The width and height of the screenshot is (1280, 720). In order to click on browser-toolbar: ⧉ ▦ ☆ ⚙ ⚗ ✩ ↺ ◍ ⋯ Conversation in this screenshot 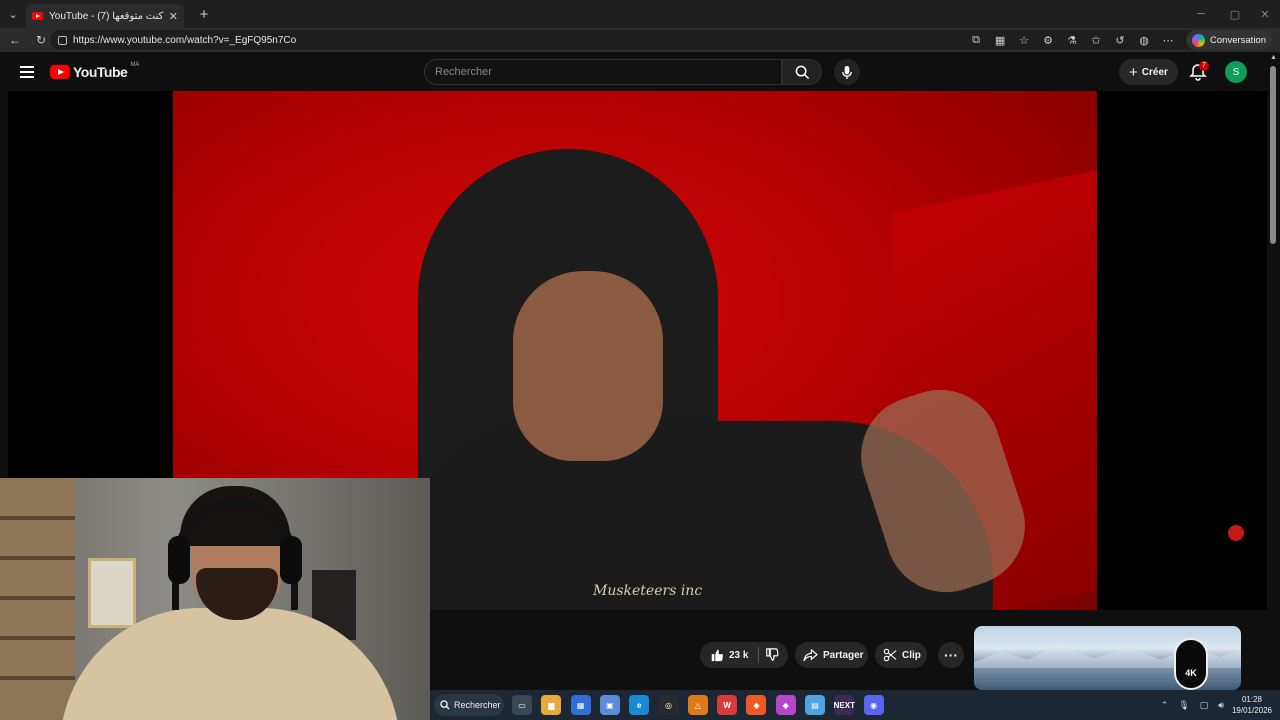, I will do `click(1117, 40)`.